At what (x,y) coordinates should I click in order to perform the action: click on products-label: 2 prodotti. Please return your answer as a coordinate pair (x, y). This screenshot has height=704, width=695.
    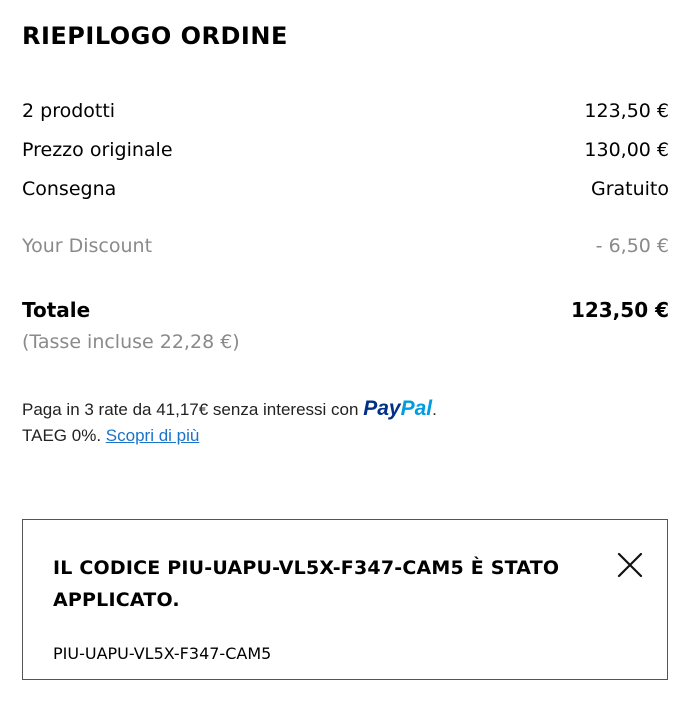
    Looking at the image, I should click on (69, 111).